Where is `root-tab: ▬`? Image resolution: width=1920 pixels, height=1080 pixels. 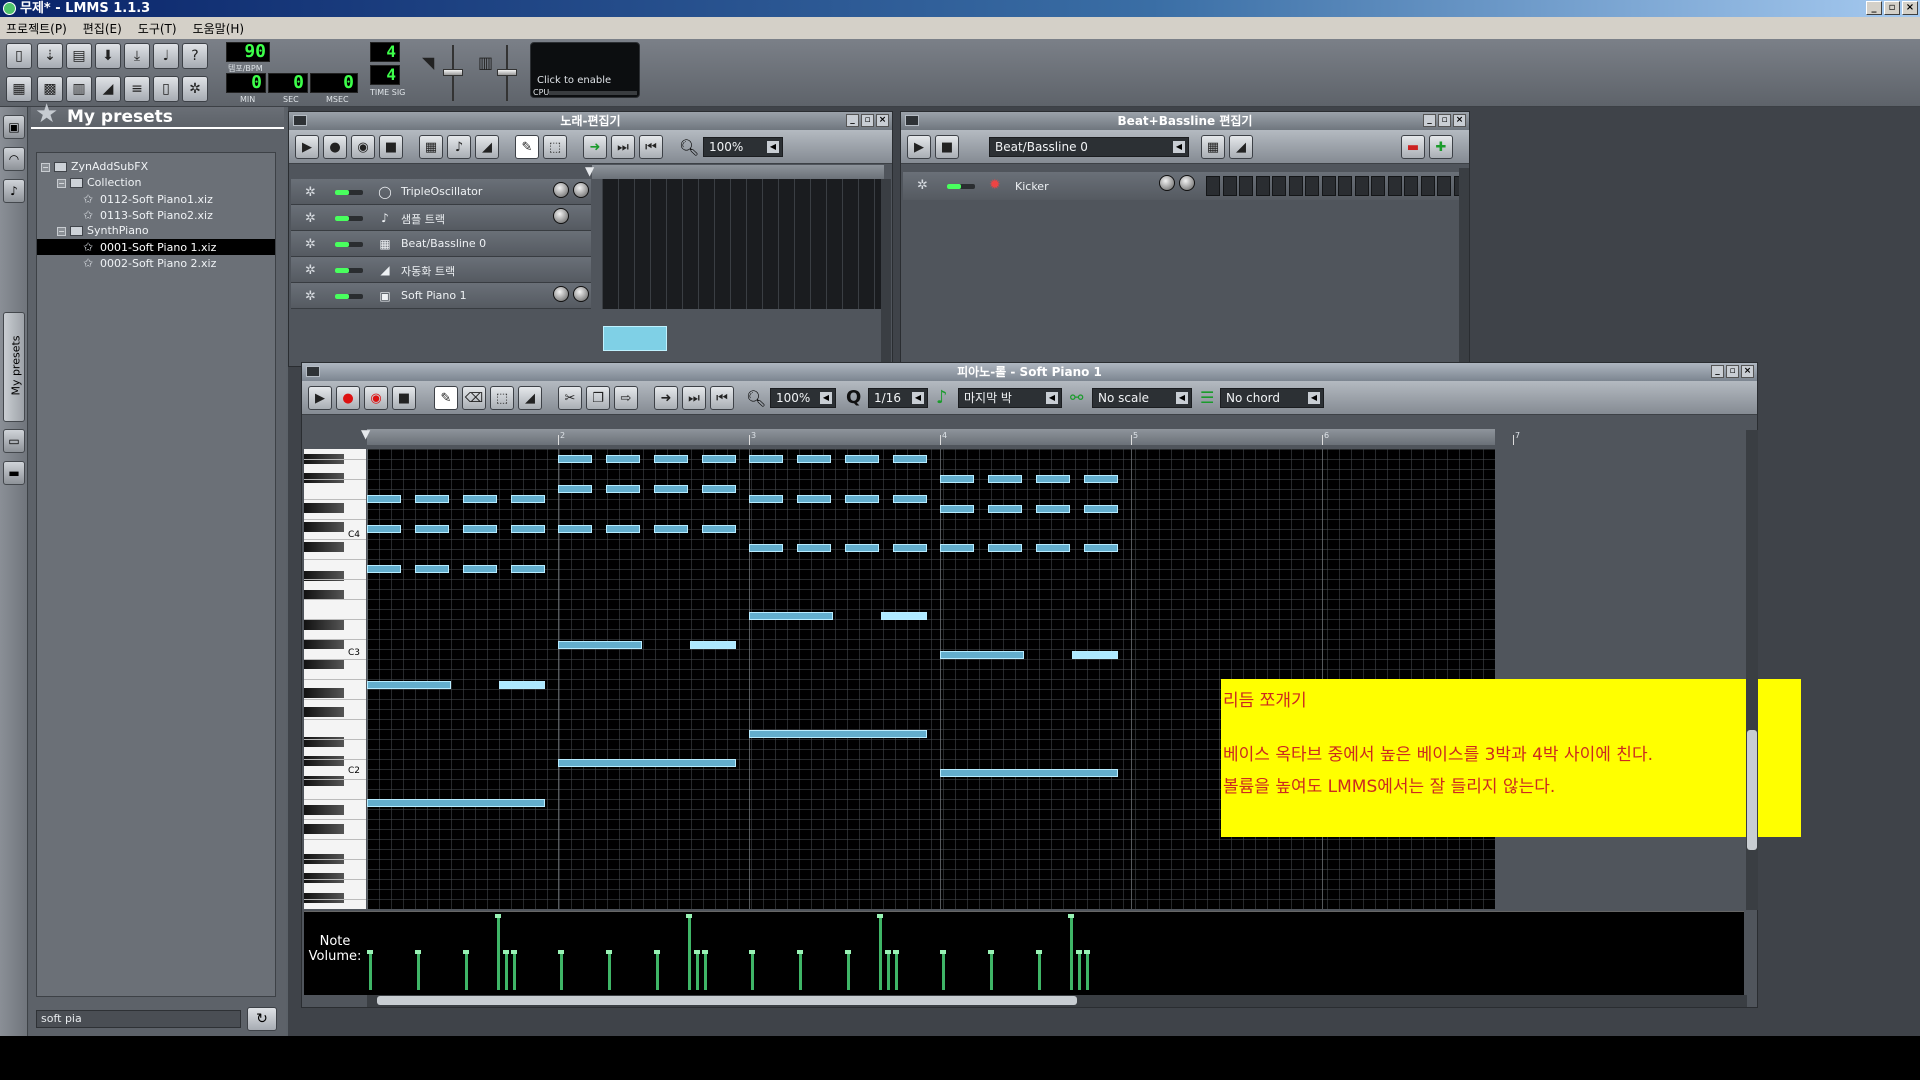 root-tab: ▬ is located at coordinates (14, 473).